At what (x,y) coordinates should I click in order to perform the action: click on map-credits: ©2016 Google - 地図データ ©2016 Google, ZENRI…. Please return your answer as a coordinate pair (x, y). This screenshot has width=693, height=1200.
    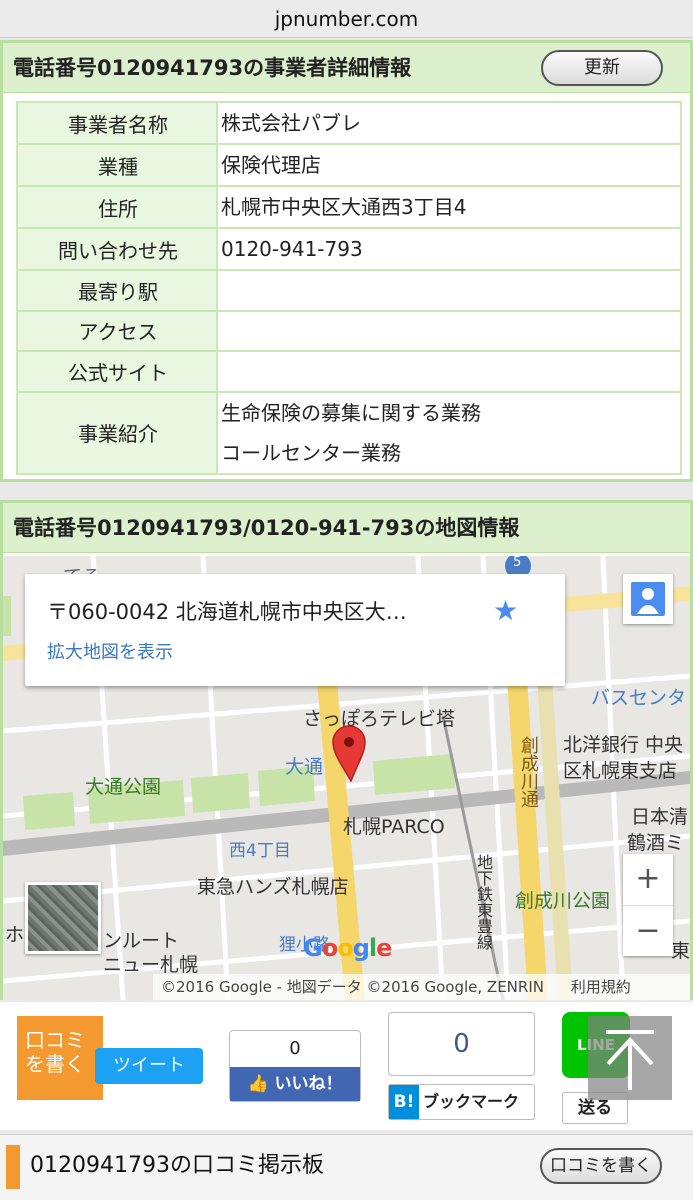
    Looking at the image, I should click on (421, 987).